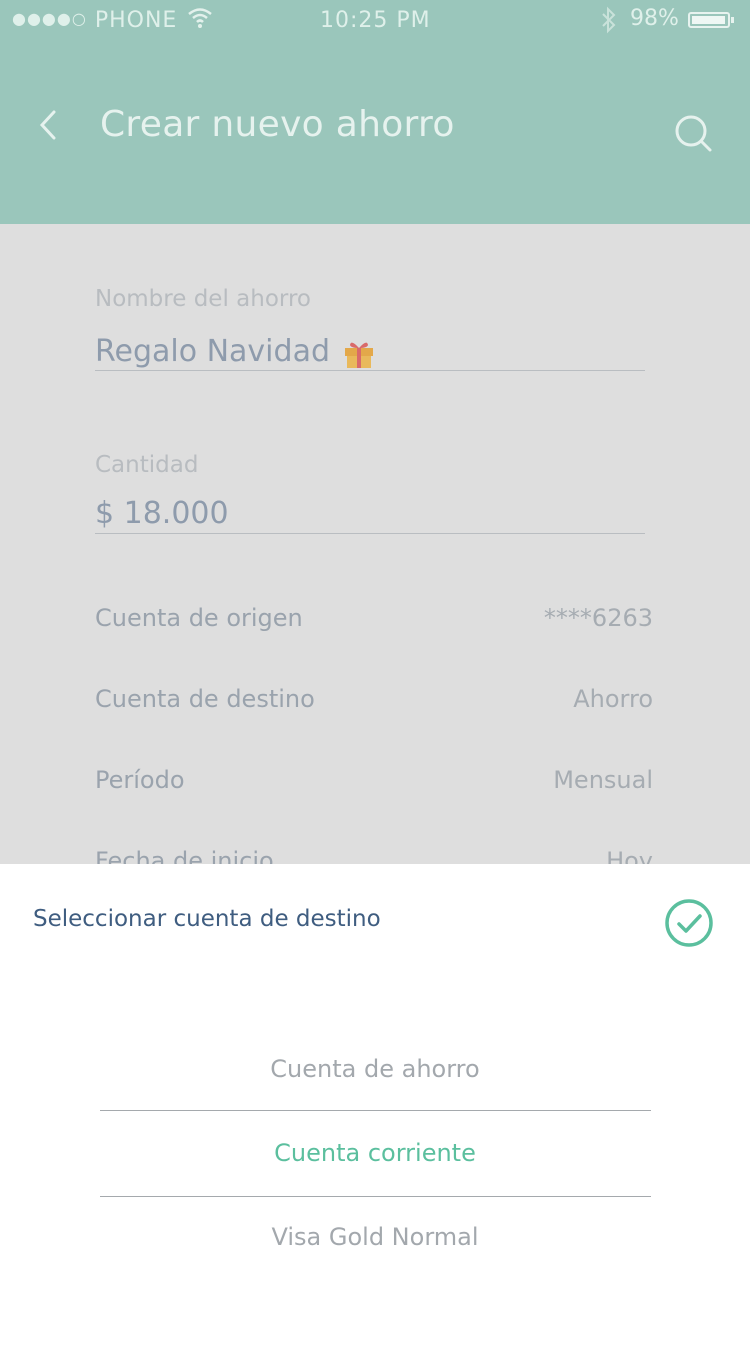 This screenshot has height=1352, width=750. I want to click on row-period: Período Mensual, so click(374, 786).